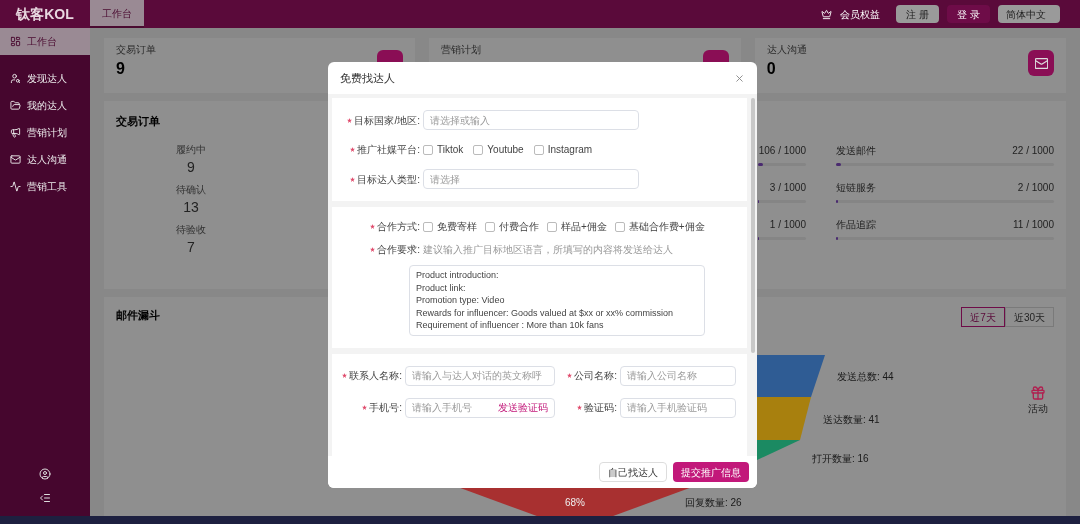  I want to click on card-title: 邮件漏斗, so click(138, 315).